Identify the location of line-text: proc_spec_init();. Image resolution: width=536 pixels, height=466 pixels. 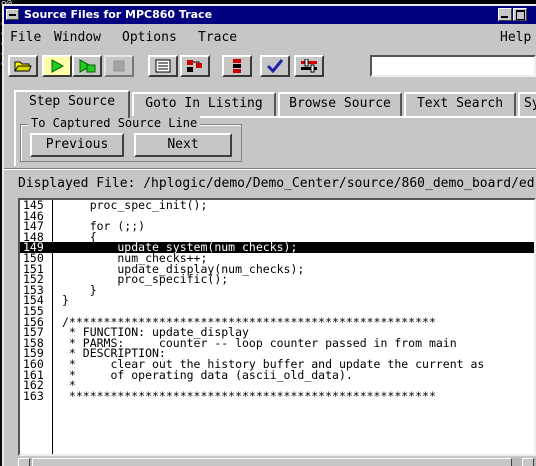
(135, 205).